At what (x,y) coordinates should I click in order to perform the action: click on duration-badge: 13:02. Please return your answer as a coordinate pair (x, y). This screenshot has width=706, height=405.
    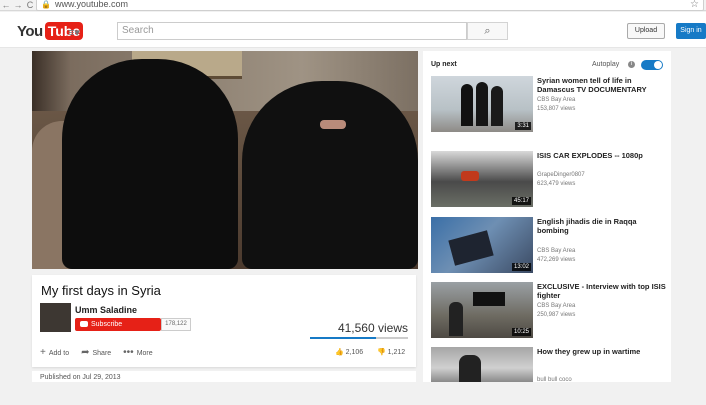
    Looking at the image, I should click on (521, 267).